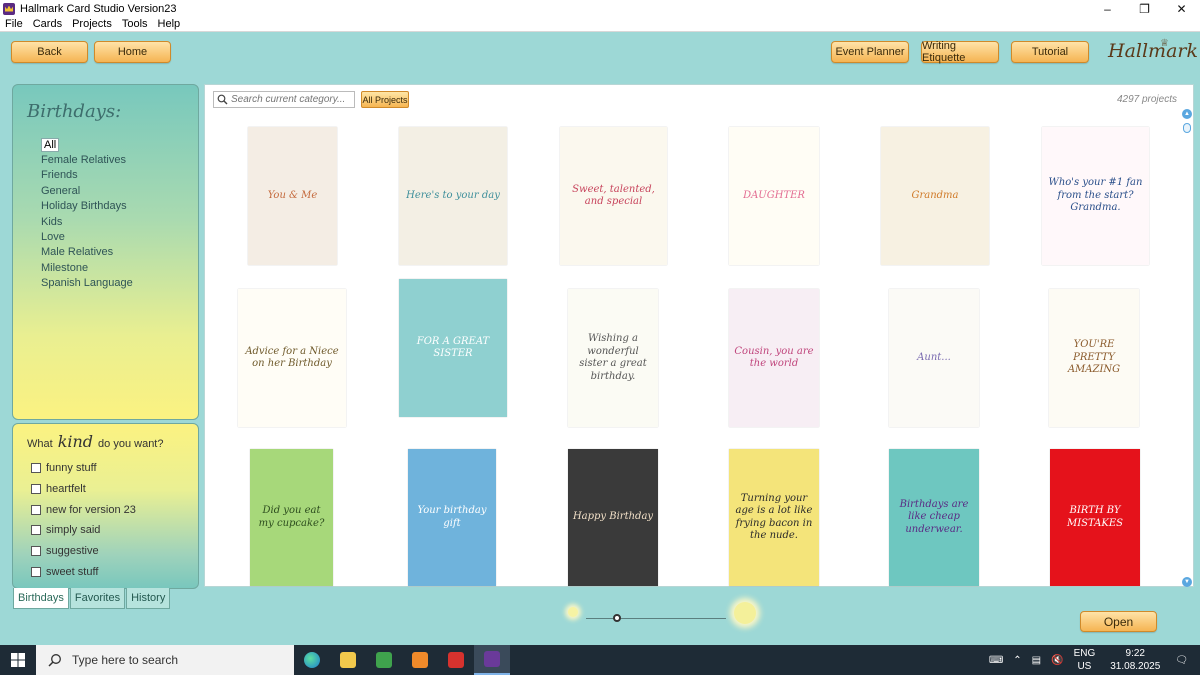 The image size is (1200, 675). Describe the element at coordinates (74, 111) in the screenshot. I see `category-title: Birthdays:` at that location.